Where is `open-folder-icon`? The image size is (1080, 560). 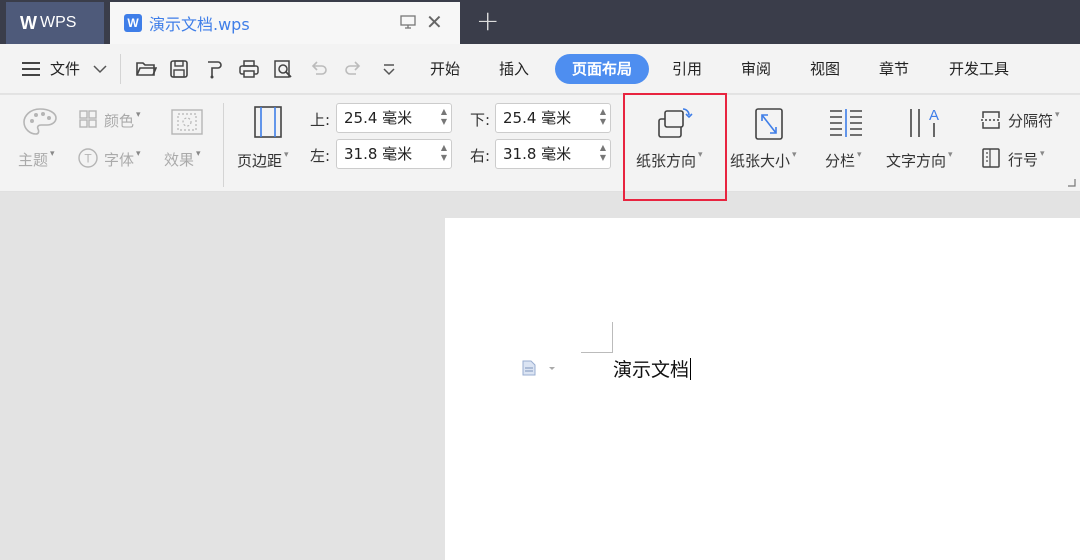 open-folder-icon is located at coordinates (146, 69).